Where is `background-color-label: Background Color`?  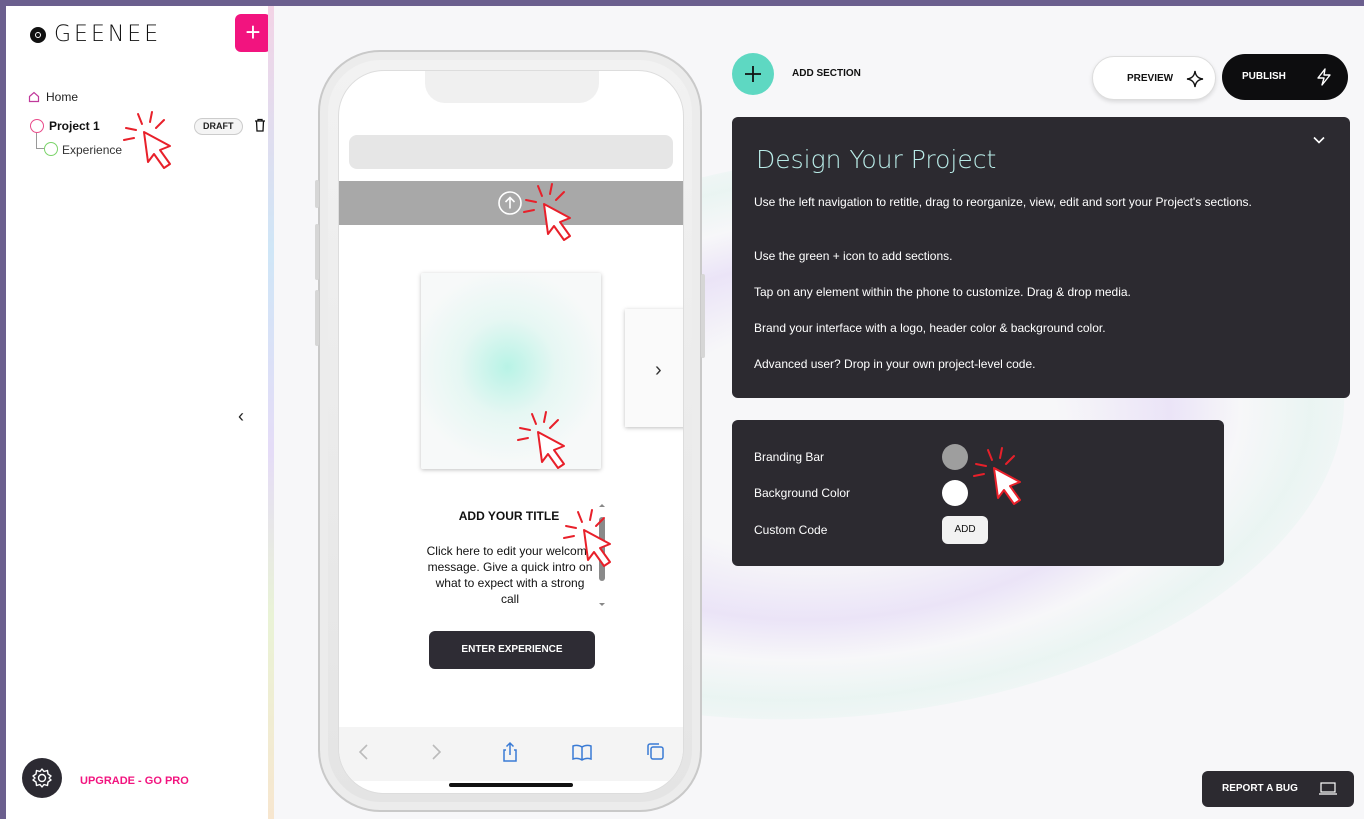 background-color-label: Background Color is located at coordinates (802, 493).